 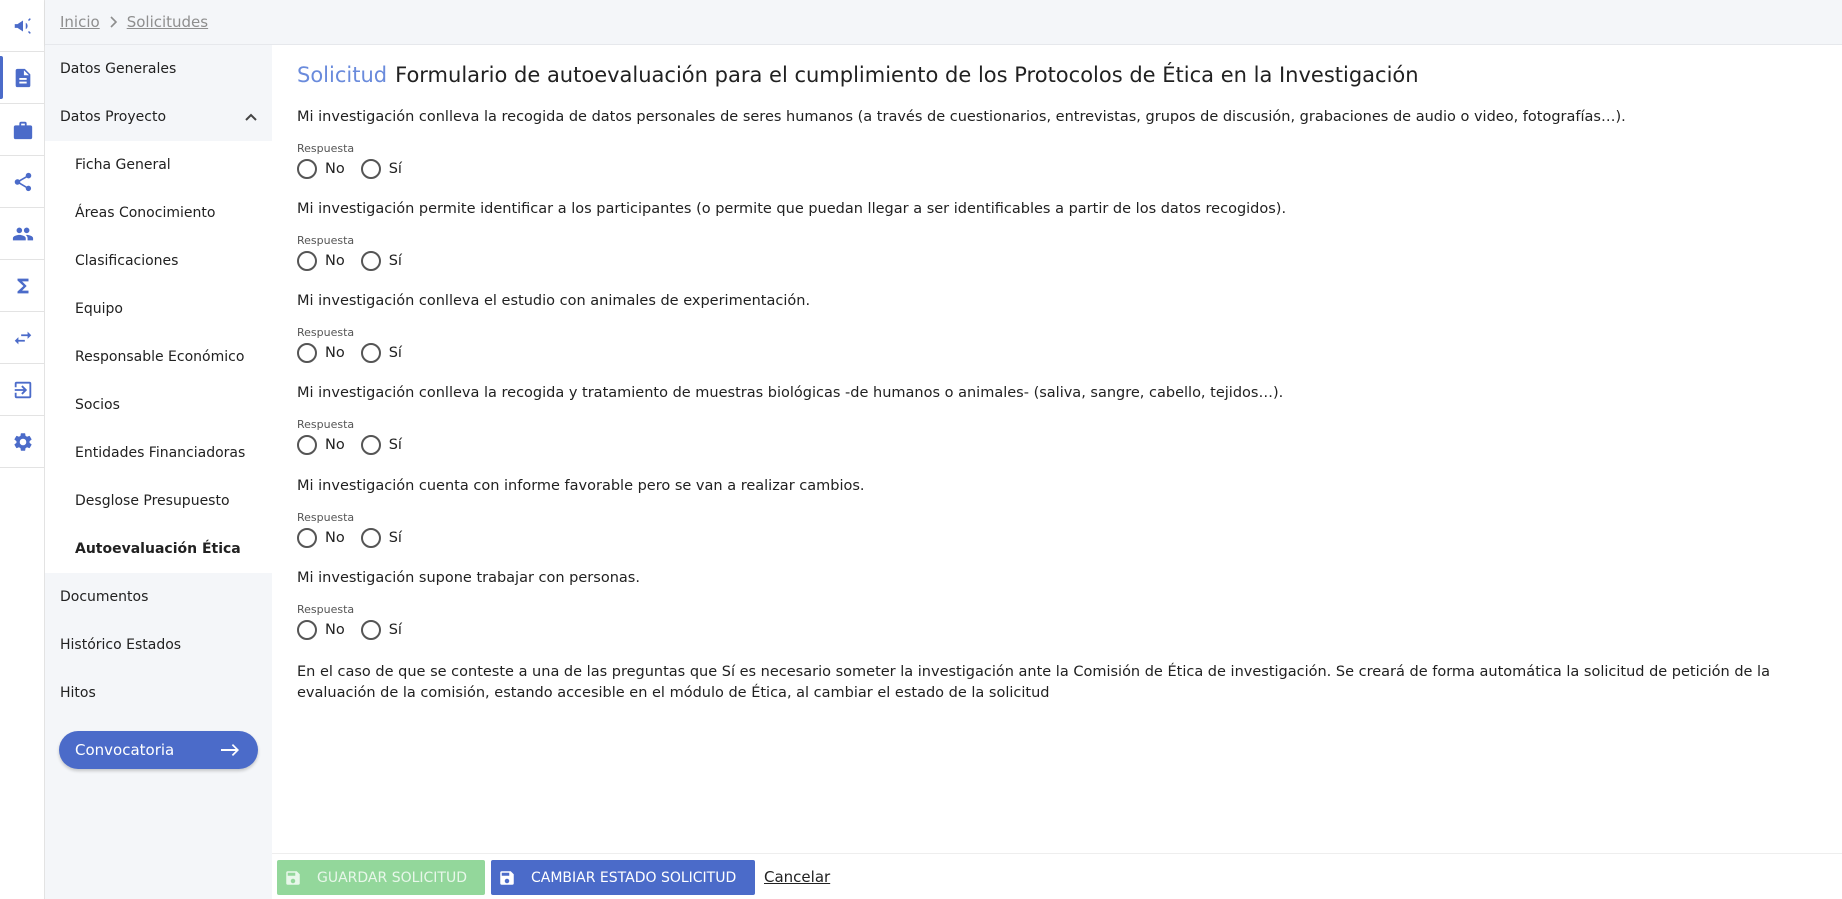 What do you see at coordinates (22, 441) in the screenshot?
I see `gear-icon` at bounding box center [22, 441].